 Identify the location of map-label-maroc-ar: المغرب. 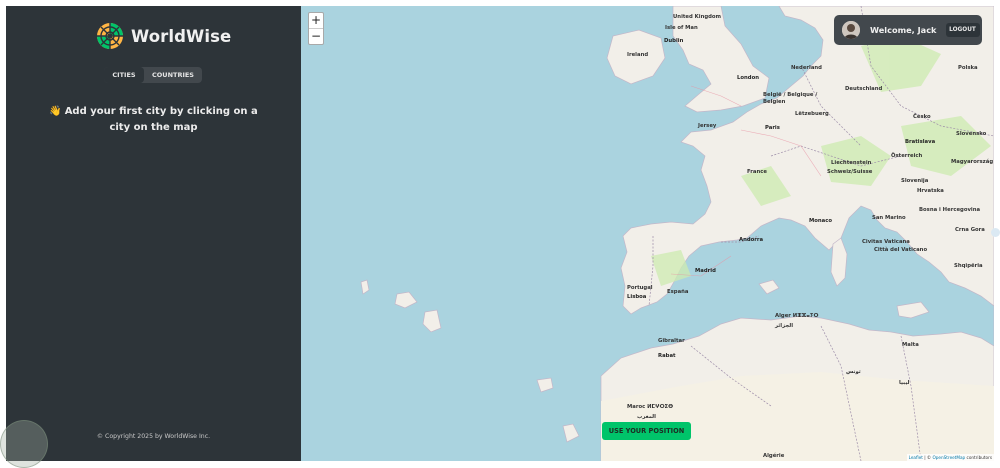
(646, 417).